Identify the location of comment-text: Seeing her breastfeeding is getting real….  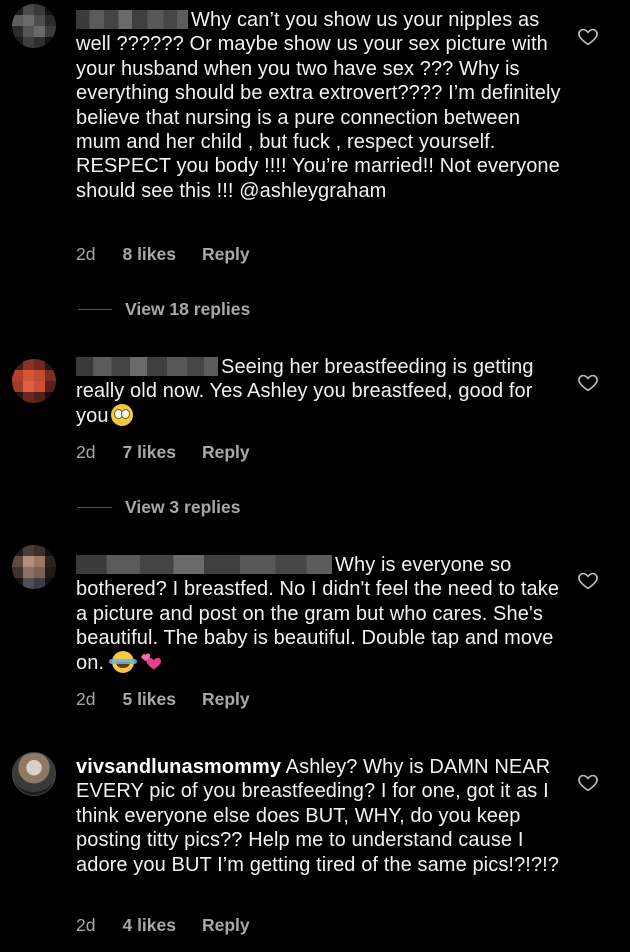
(321, 391).